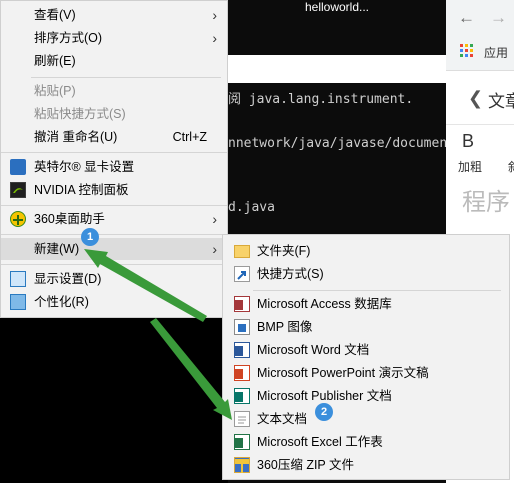  I want to click on submenu-item-word: Microsoft Word 文档, so click(366, 350).